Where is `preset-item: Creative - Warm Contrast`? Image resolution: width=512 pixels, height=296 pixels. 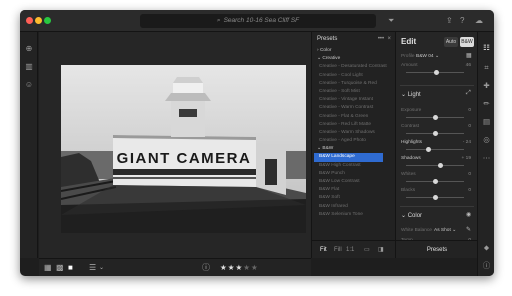 preset-item: Creative - Warm Contrast is located at coordinates (353, 108).